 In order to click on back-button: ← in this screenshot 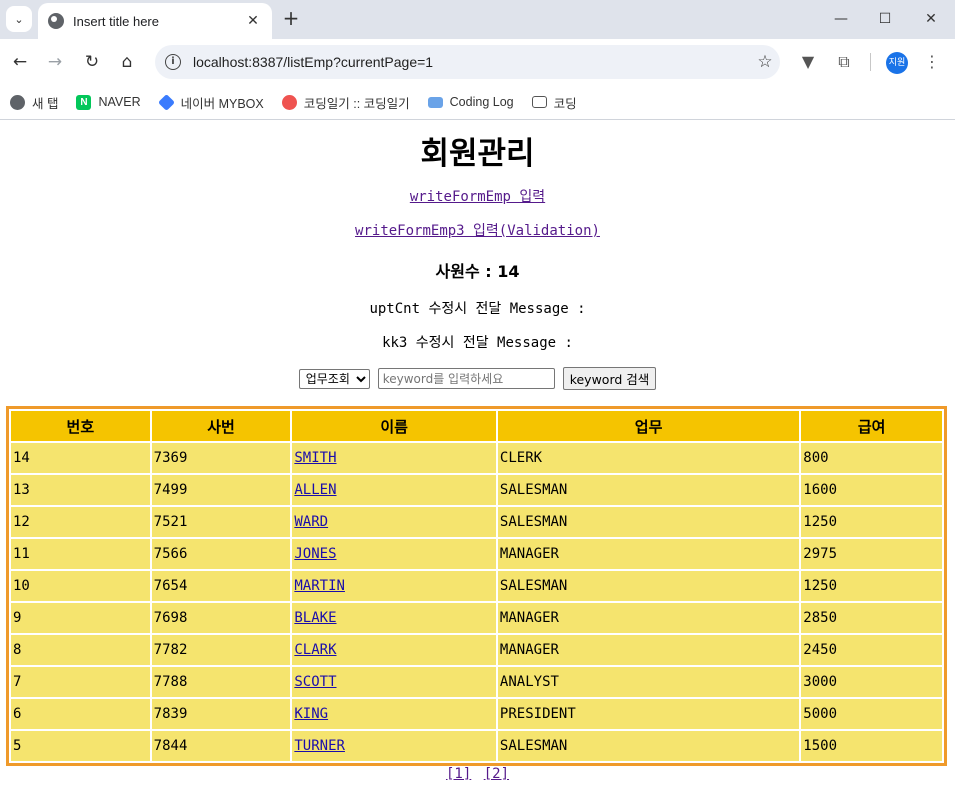, I will do `click(20, 62)`.